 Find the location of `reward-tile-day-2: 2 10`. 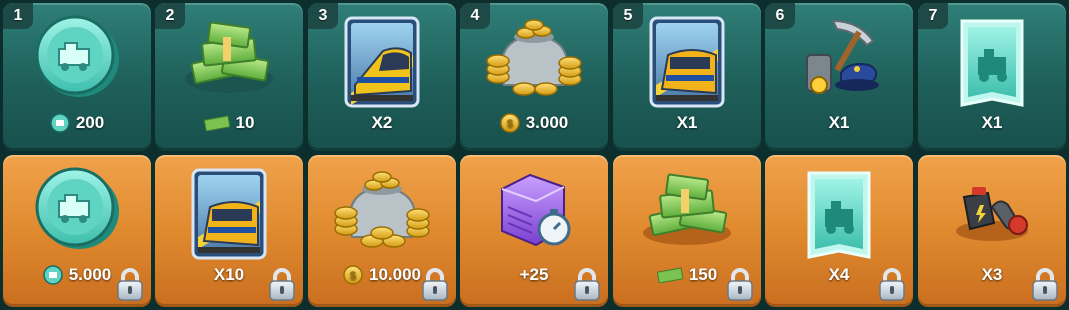

reward-tile-day-2: 2 10 is located at coordinates (229, 77).